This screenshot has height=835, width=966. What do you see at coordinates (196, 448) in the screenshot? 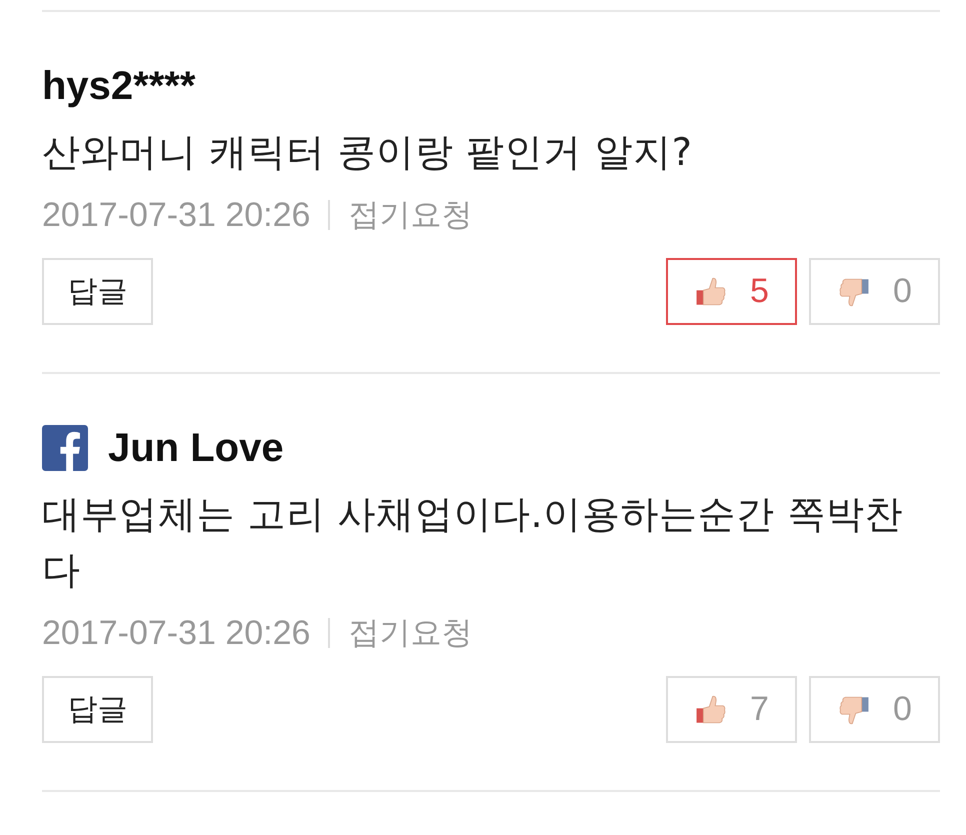
I see `author-name: Jun Love` at bounding box center [196, 448].